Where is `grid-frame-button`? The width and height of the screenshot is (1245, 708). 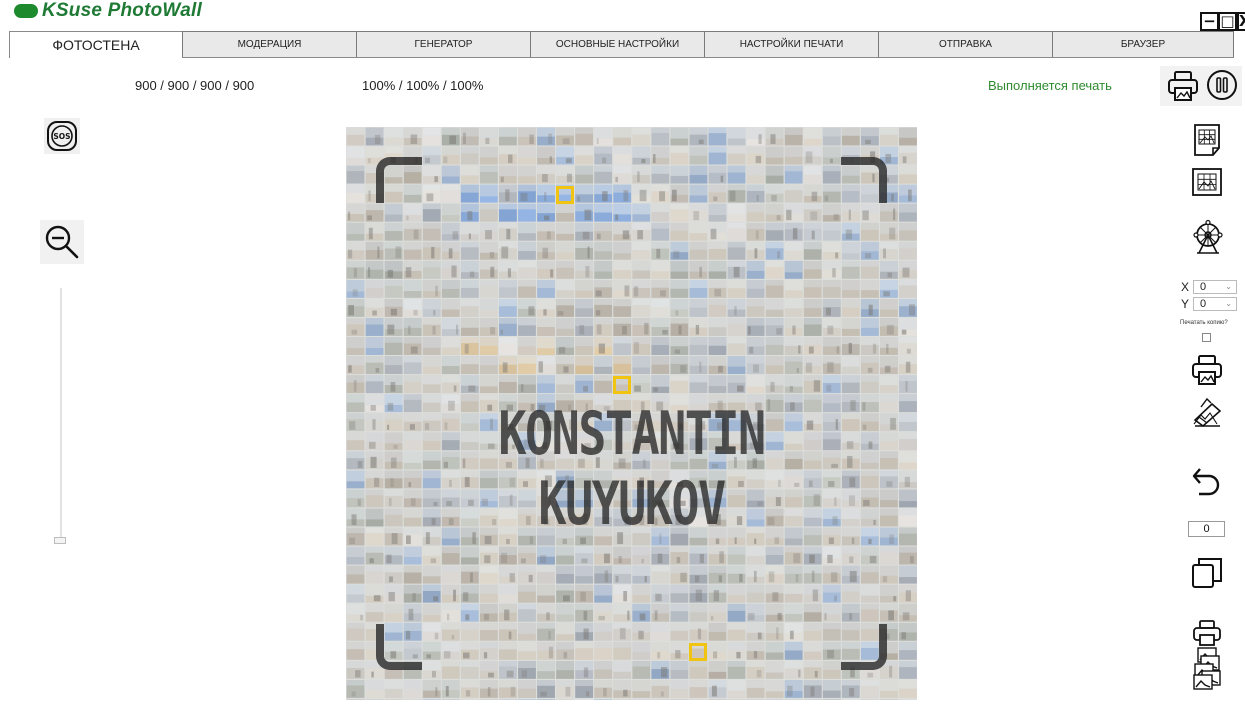
grid-frame-button is located at coordinates (1207, 182).